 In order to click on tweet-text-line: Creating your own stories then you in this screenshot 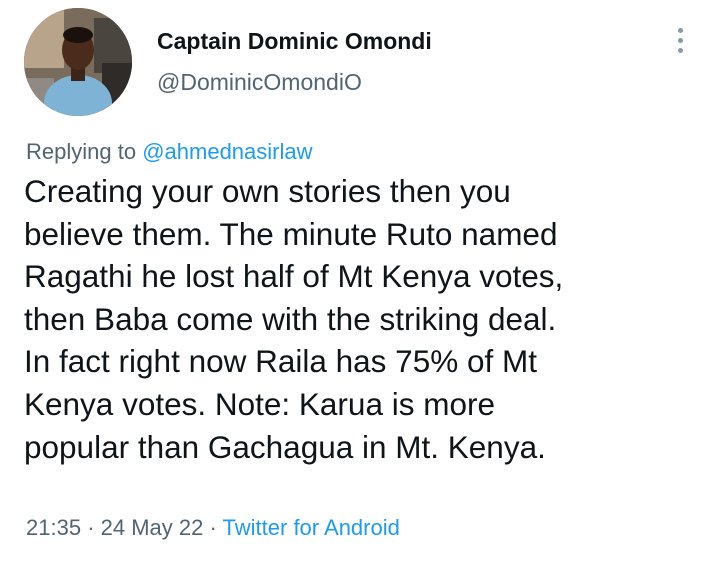, I will do `click(267, 191)`.